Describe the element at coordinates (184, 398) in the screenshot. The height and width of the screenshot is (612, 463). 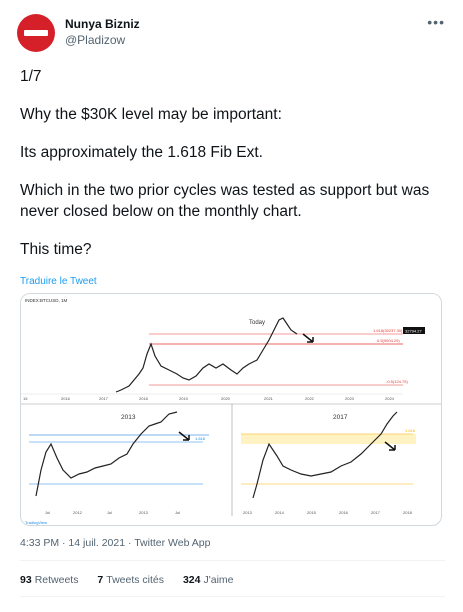
I see `year-tick: 2019` at that location.